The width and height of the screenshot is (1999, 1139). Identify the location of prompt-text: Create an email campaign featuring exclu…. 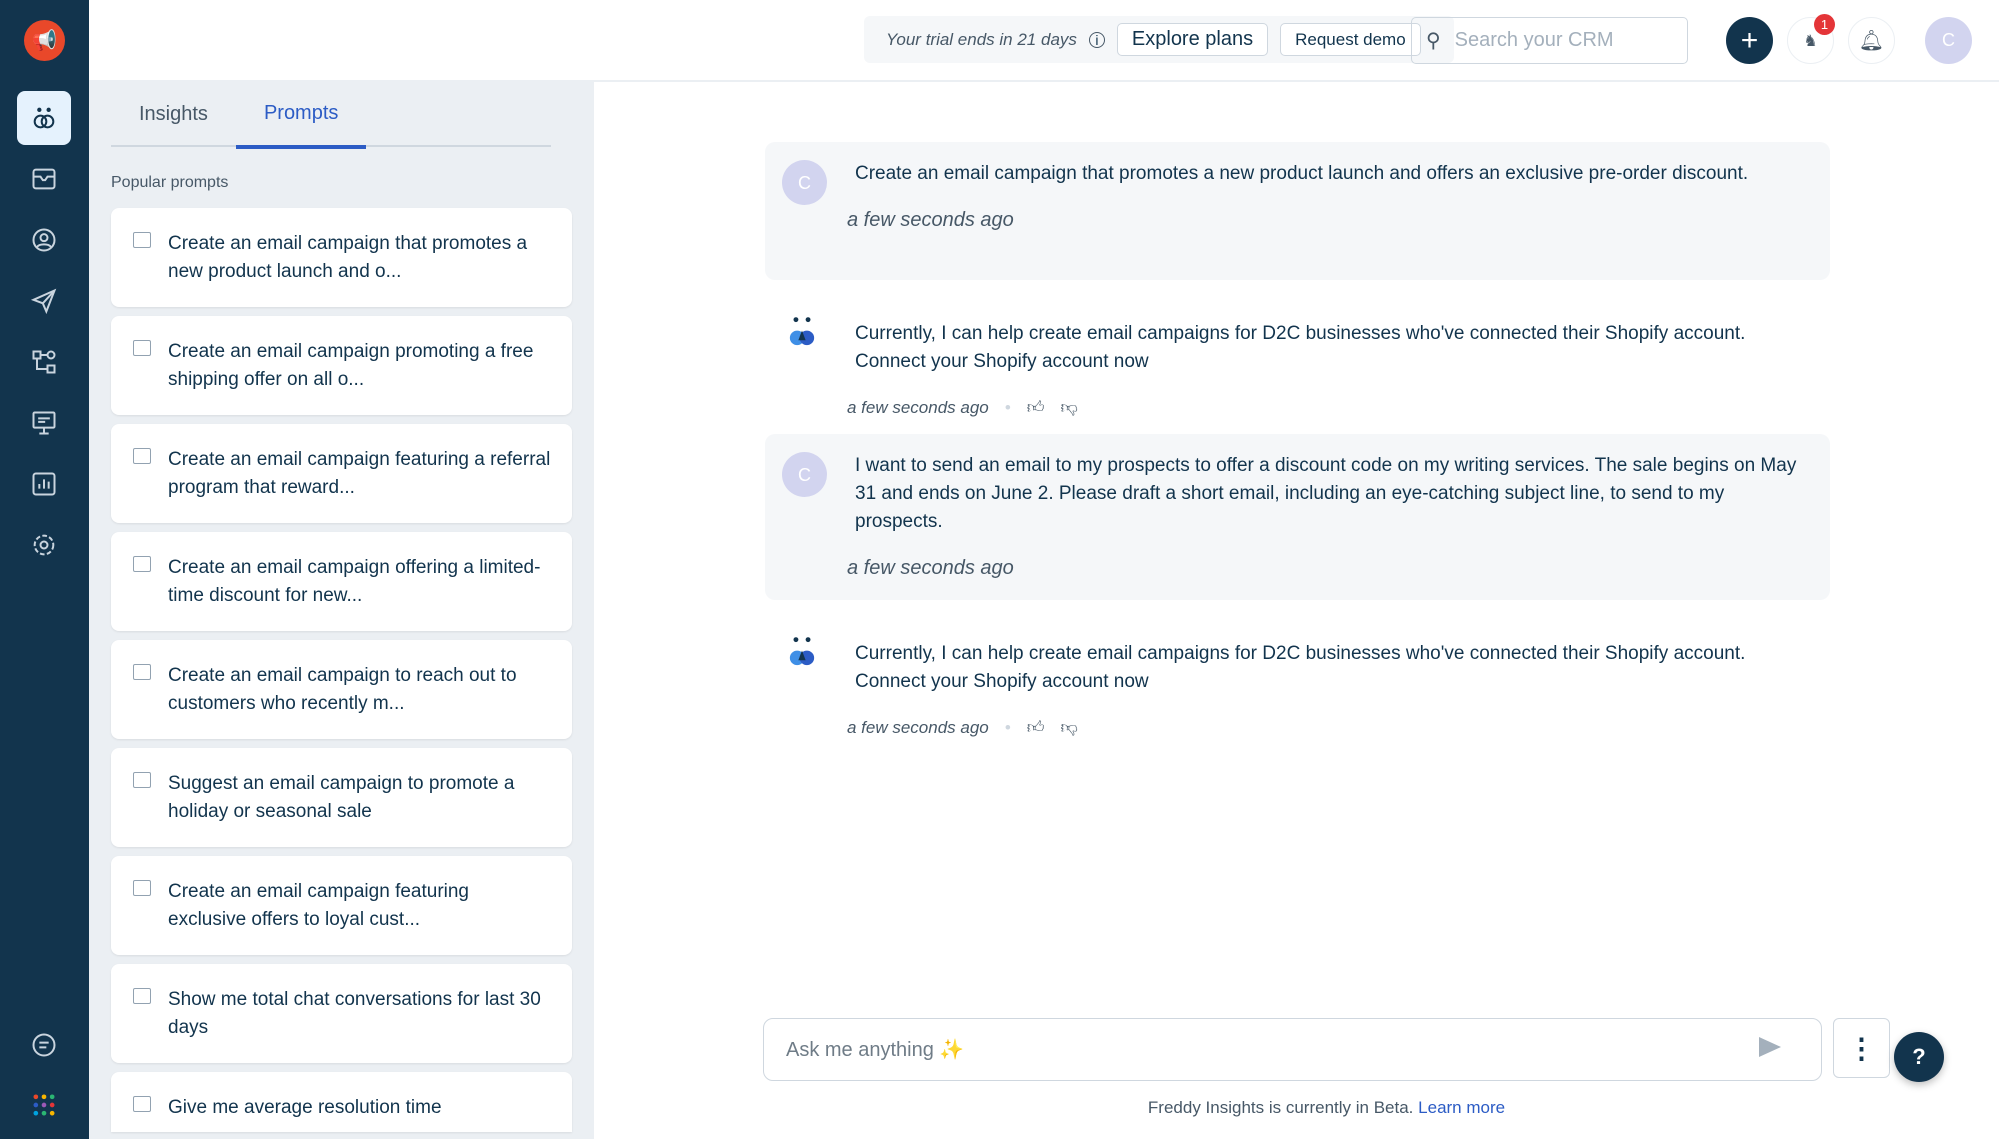
(319, 905).